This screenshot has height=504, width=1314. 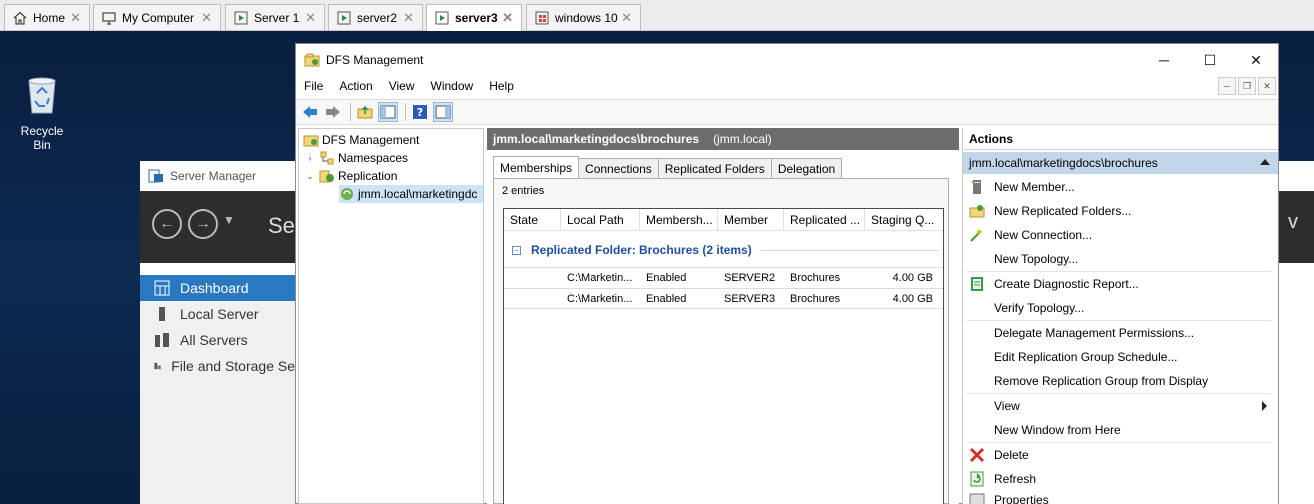 I want to click on storage-icon, so click(x=157, y=366).